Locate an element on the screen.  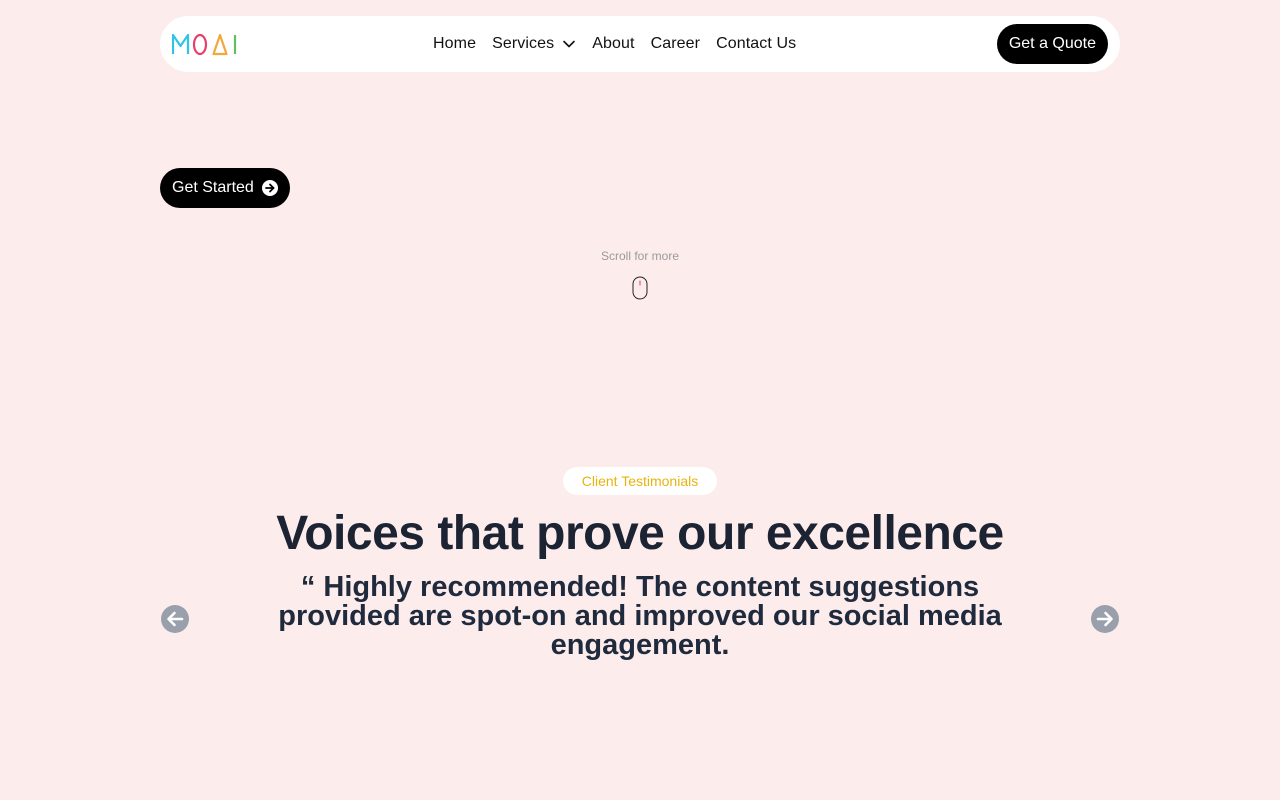
nav-services-label: Services is located at coordinates (523, 43).